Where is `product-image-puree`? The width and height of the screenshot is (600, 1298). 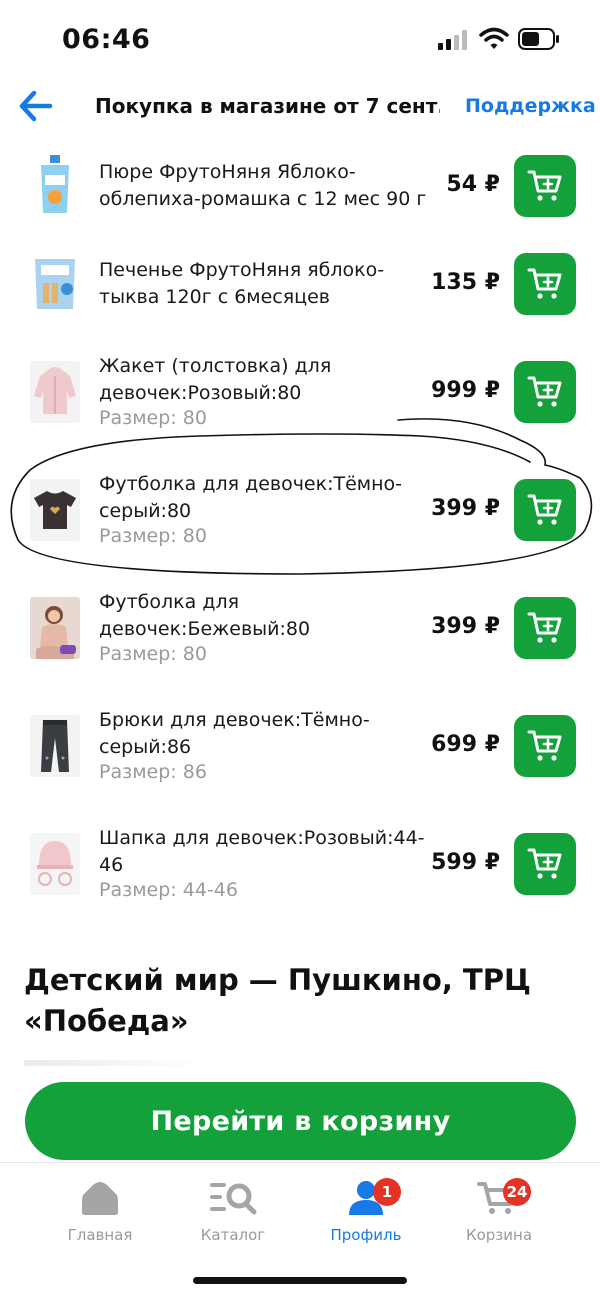
product-image-puree is located at coordinates (55, 185).